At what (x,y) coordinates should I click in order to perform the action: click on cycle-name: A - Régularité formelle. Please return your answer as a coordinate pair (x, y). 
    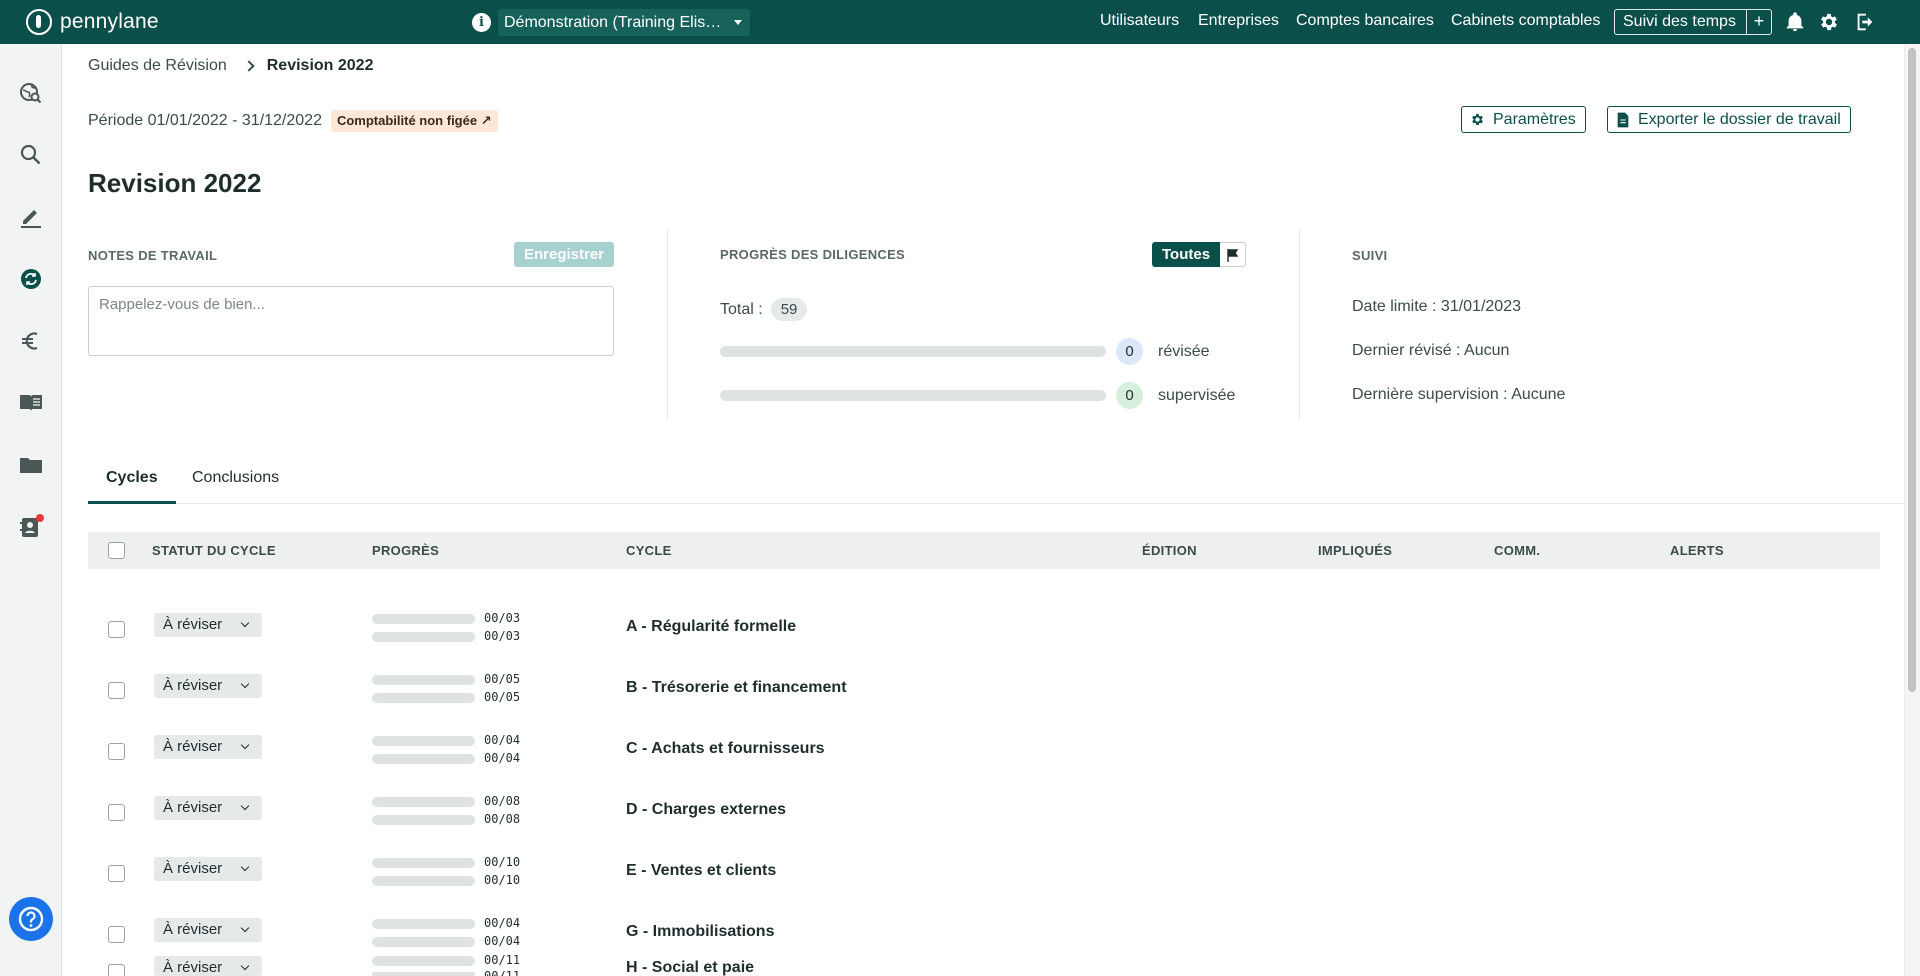
    Looking at the image, I should click on (711, 627).